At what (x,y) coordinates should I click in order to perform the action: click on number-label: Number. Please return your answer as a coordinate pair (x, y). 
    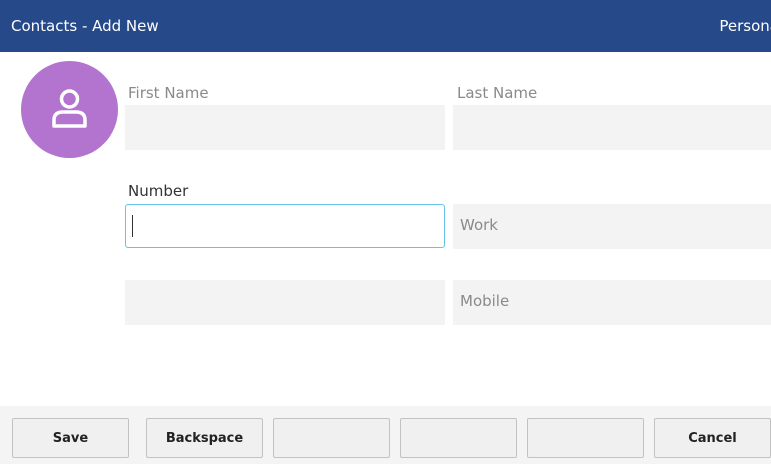
    Looking at the image, I should click on (158, 191).